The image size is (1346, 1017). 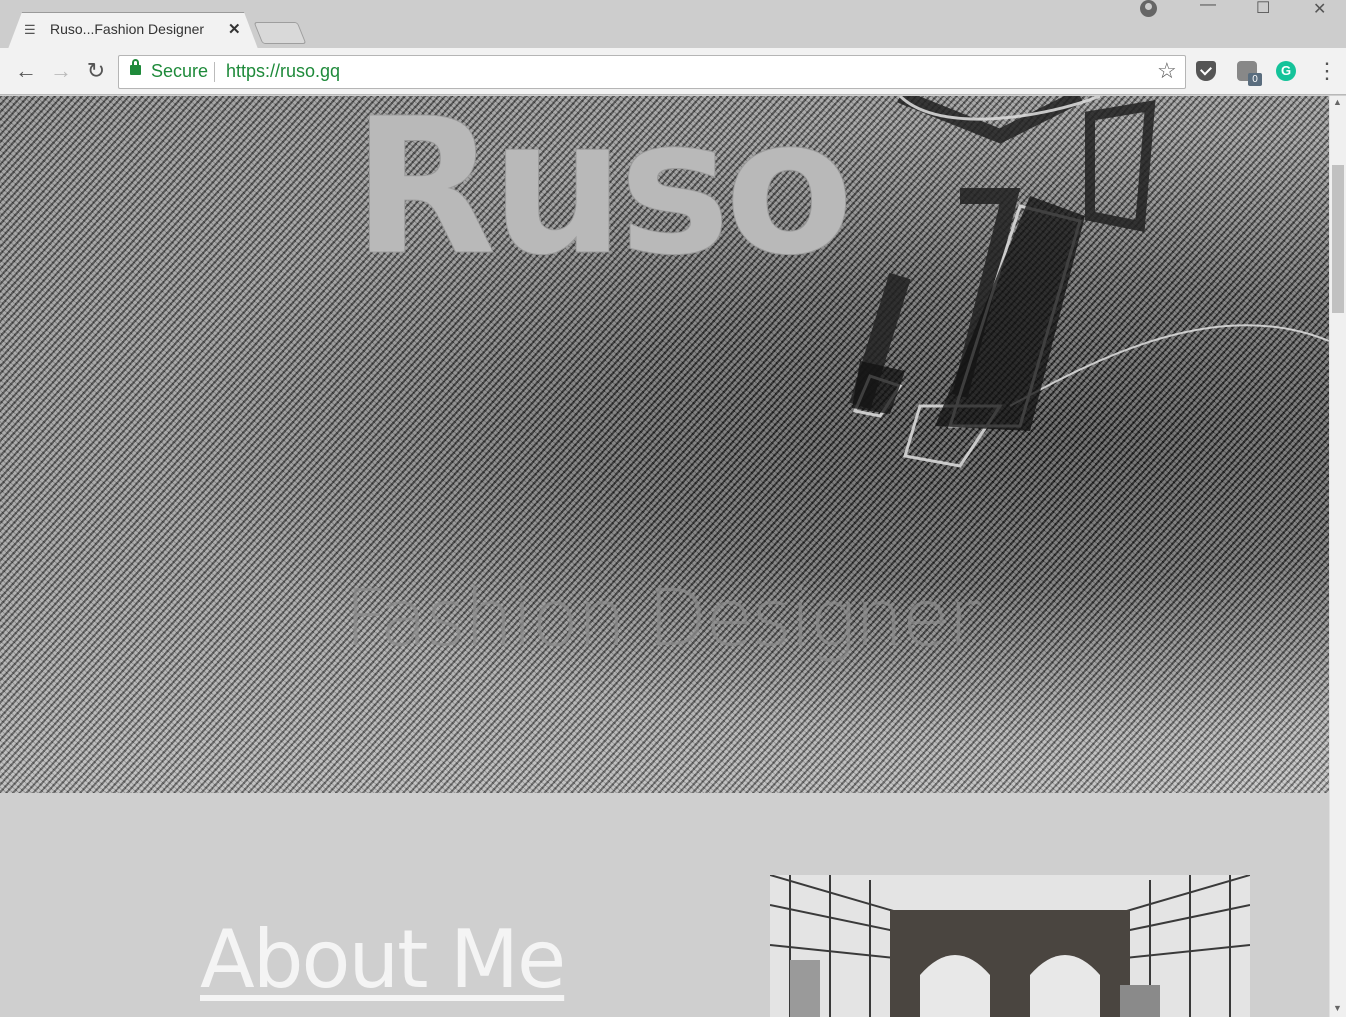 I want to click on bridge-illustration, so click(x=1010, y=946).